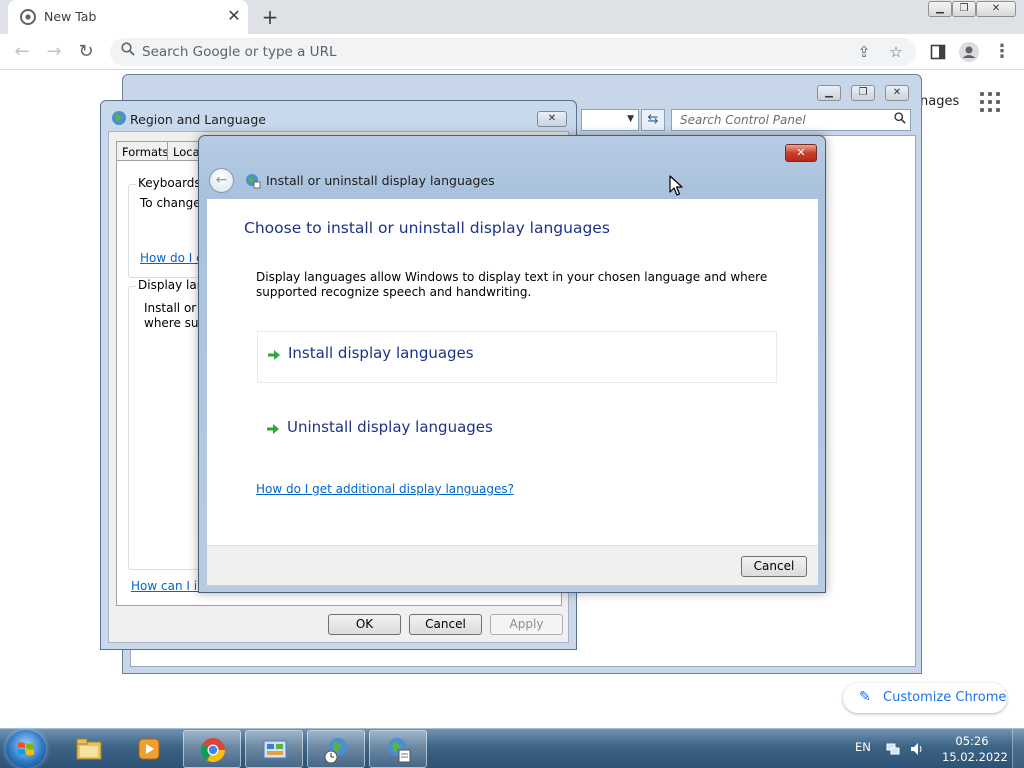  What do you see at coordinates (864, 52) in the screenshot?
I see `share-icon: ⇪` at bounding box center [864, 52].